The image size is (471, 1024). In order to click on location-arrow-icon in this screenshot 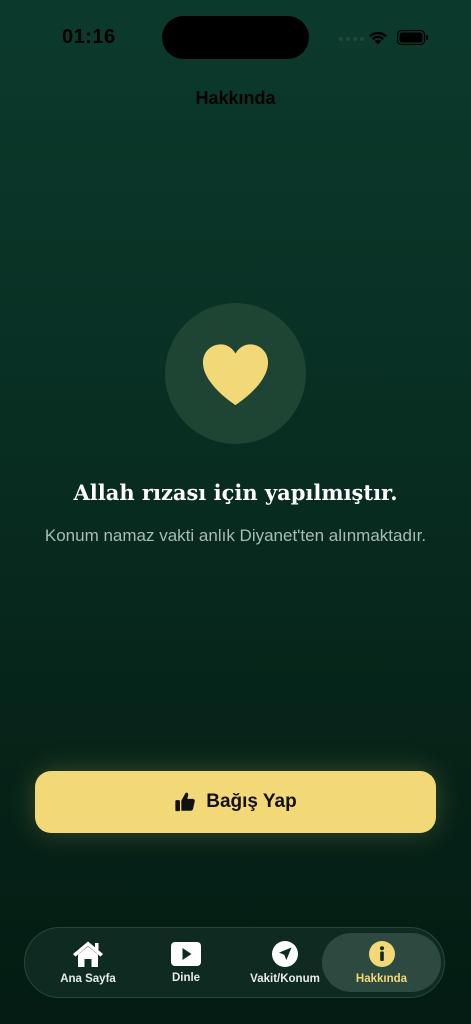, I will do `click(285, 954)`.